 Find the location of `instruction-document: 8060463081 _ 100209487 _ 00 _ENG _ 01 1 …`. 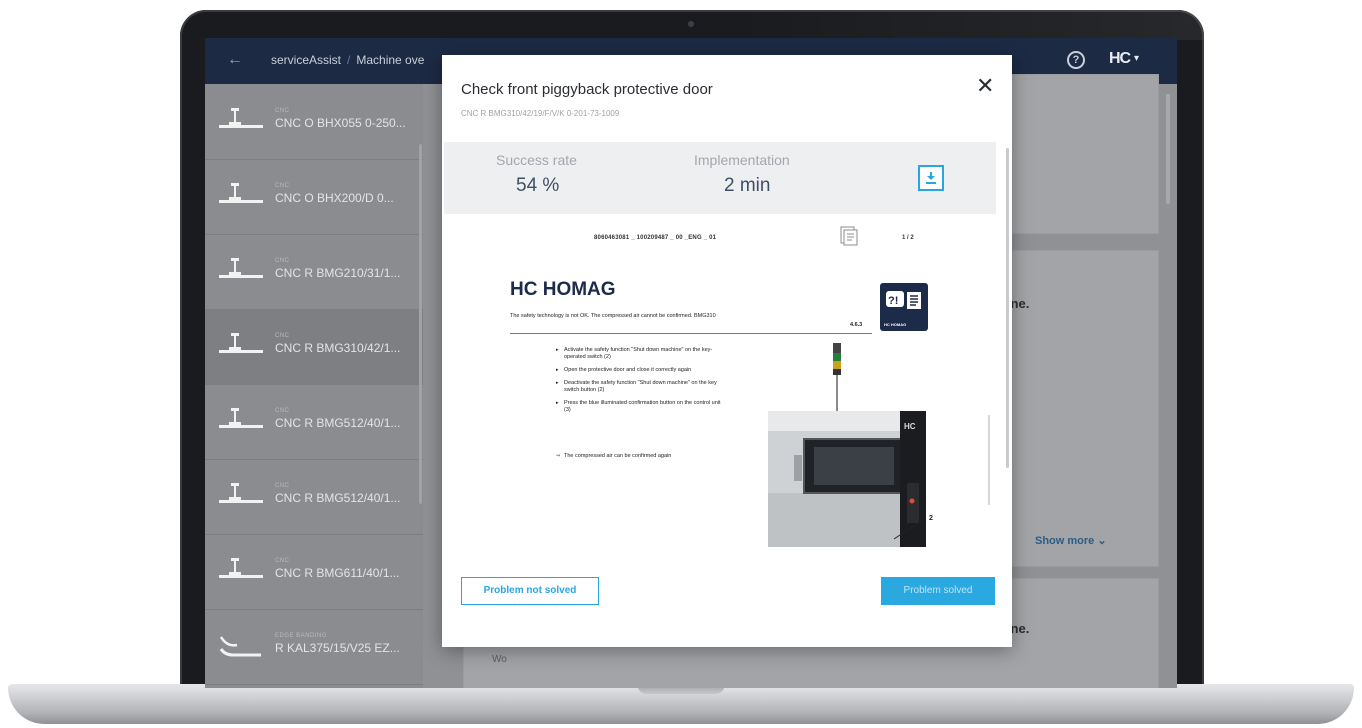

instruction-document: 8060463081 _ 100209487 _ 00 _ENG _ 01 1 … is located at coordinates (724, 395).